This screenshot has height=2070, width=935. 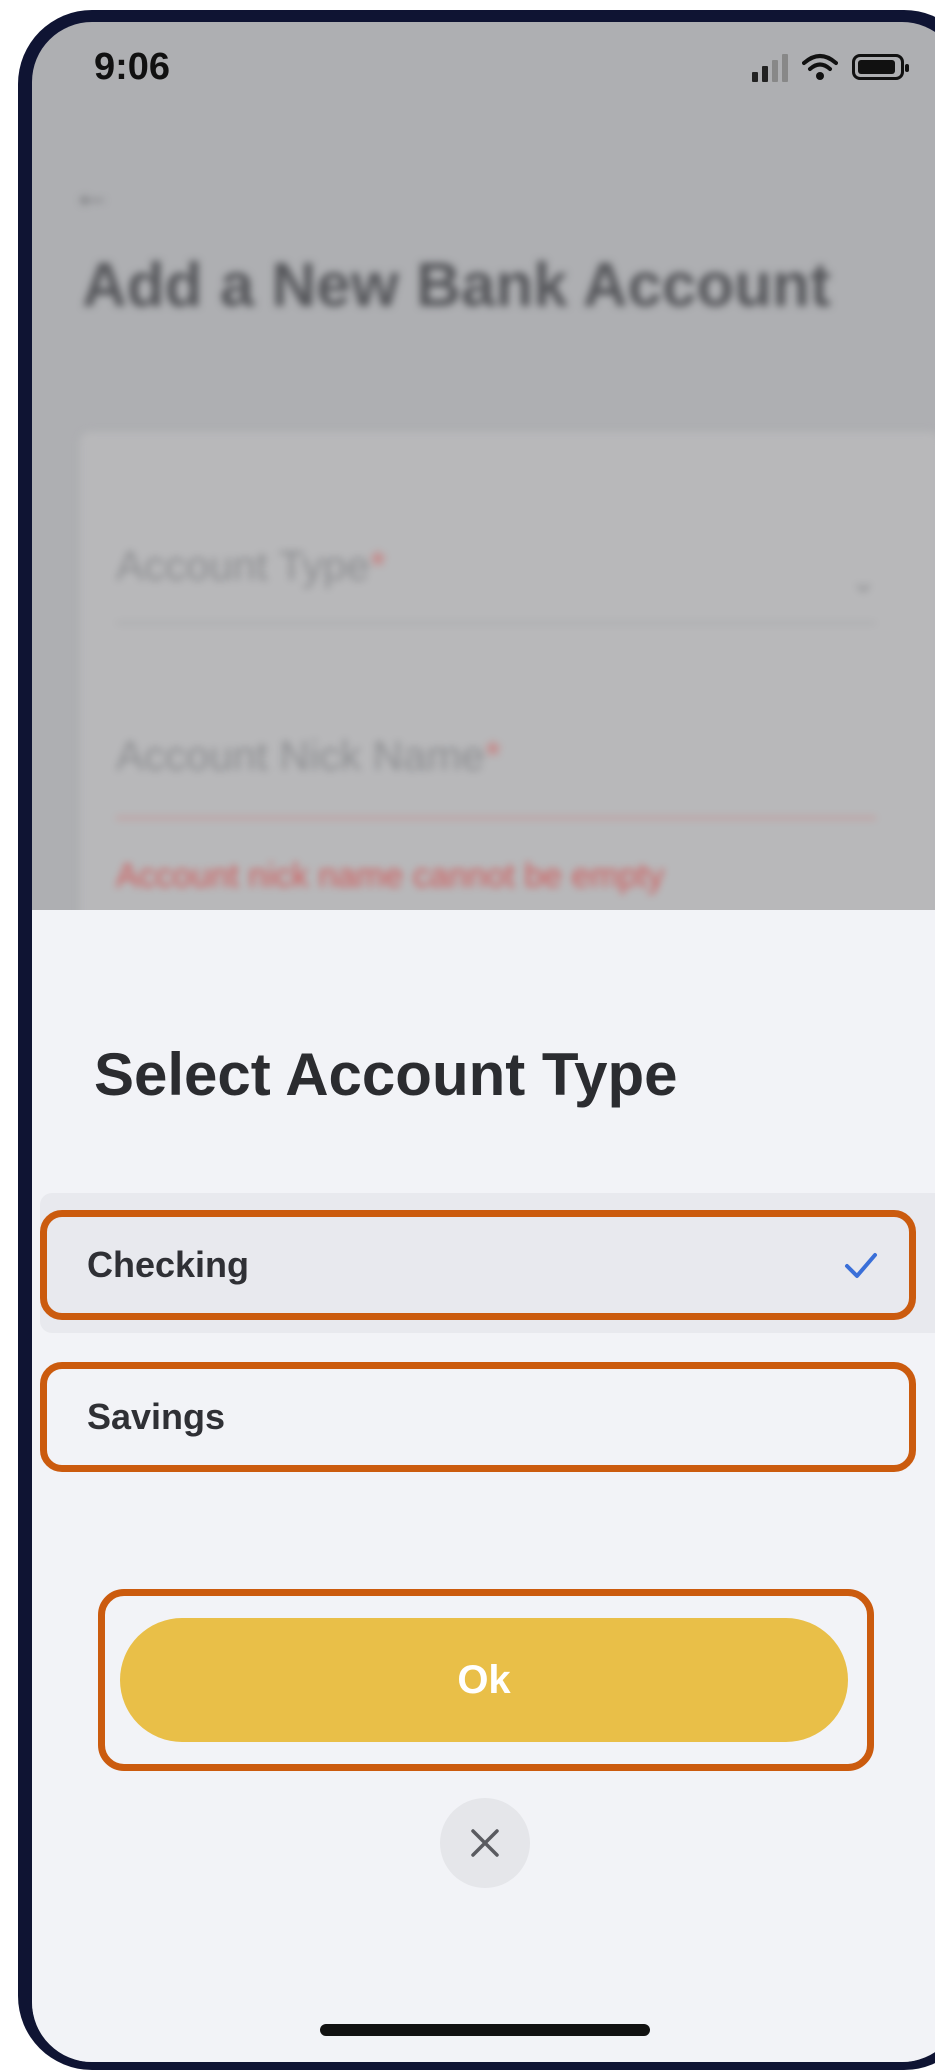 I want to click on status-time: 9:06, so click(x=132, y=67).